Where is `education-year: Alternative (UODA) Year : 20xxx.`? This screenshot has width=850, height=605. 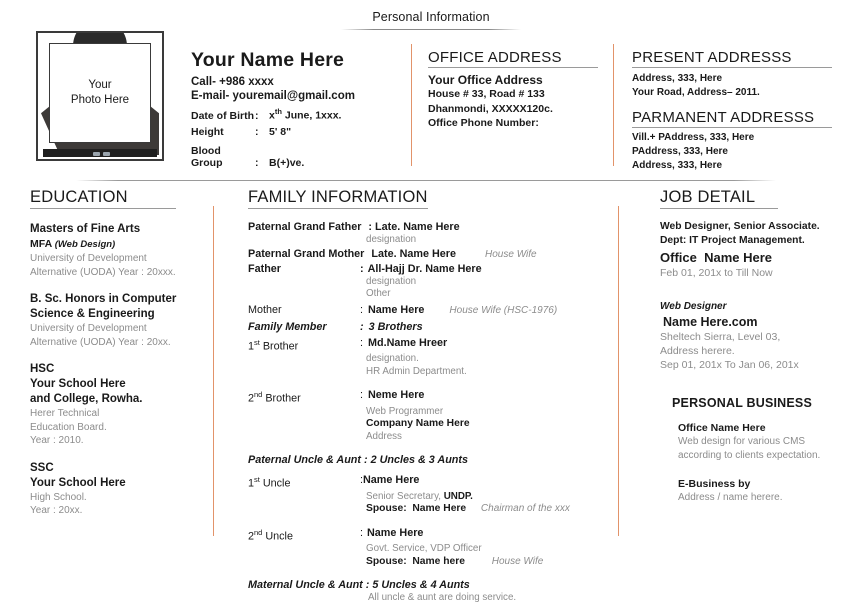
education-year: Alternative (UODA) Year : 20xxx. is located at coordinates (103, 272).